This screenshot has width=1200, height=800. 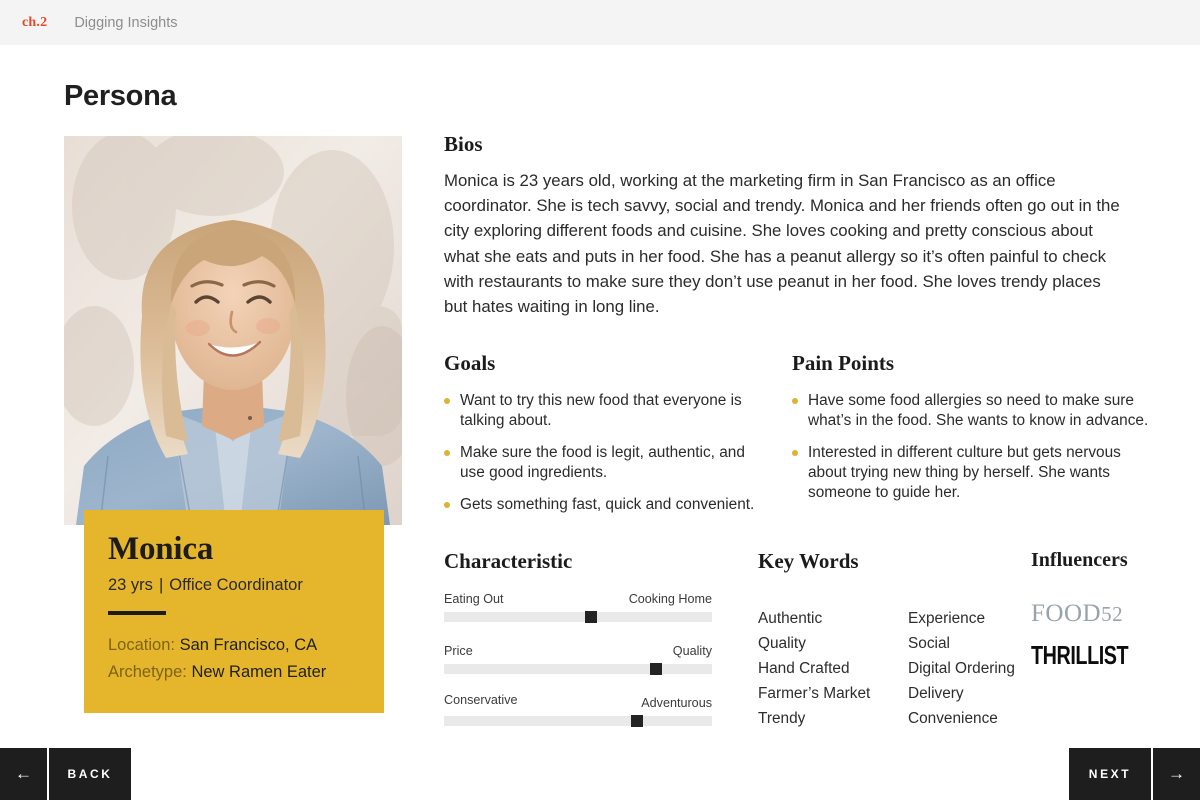 I want to click on slider-labels: Conservative Adventurous, so click(x=578, y=701).